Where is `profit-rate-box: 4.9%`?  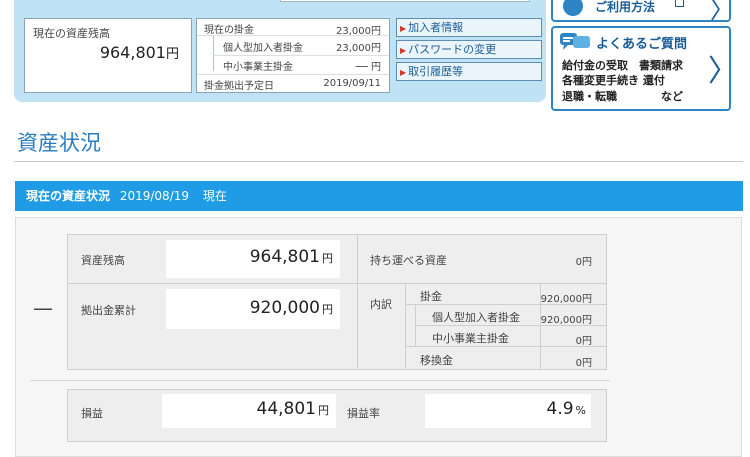 profit-rate-box: 4.9% is located at coordinates (508, 411).